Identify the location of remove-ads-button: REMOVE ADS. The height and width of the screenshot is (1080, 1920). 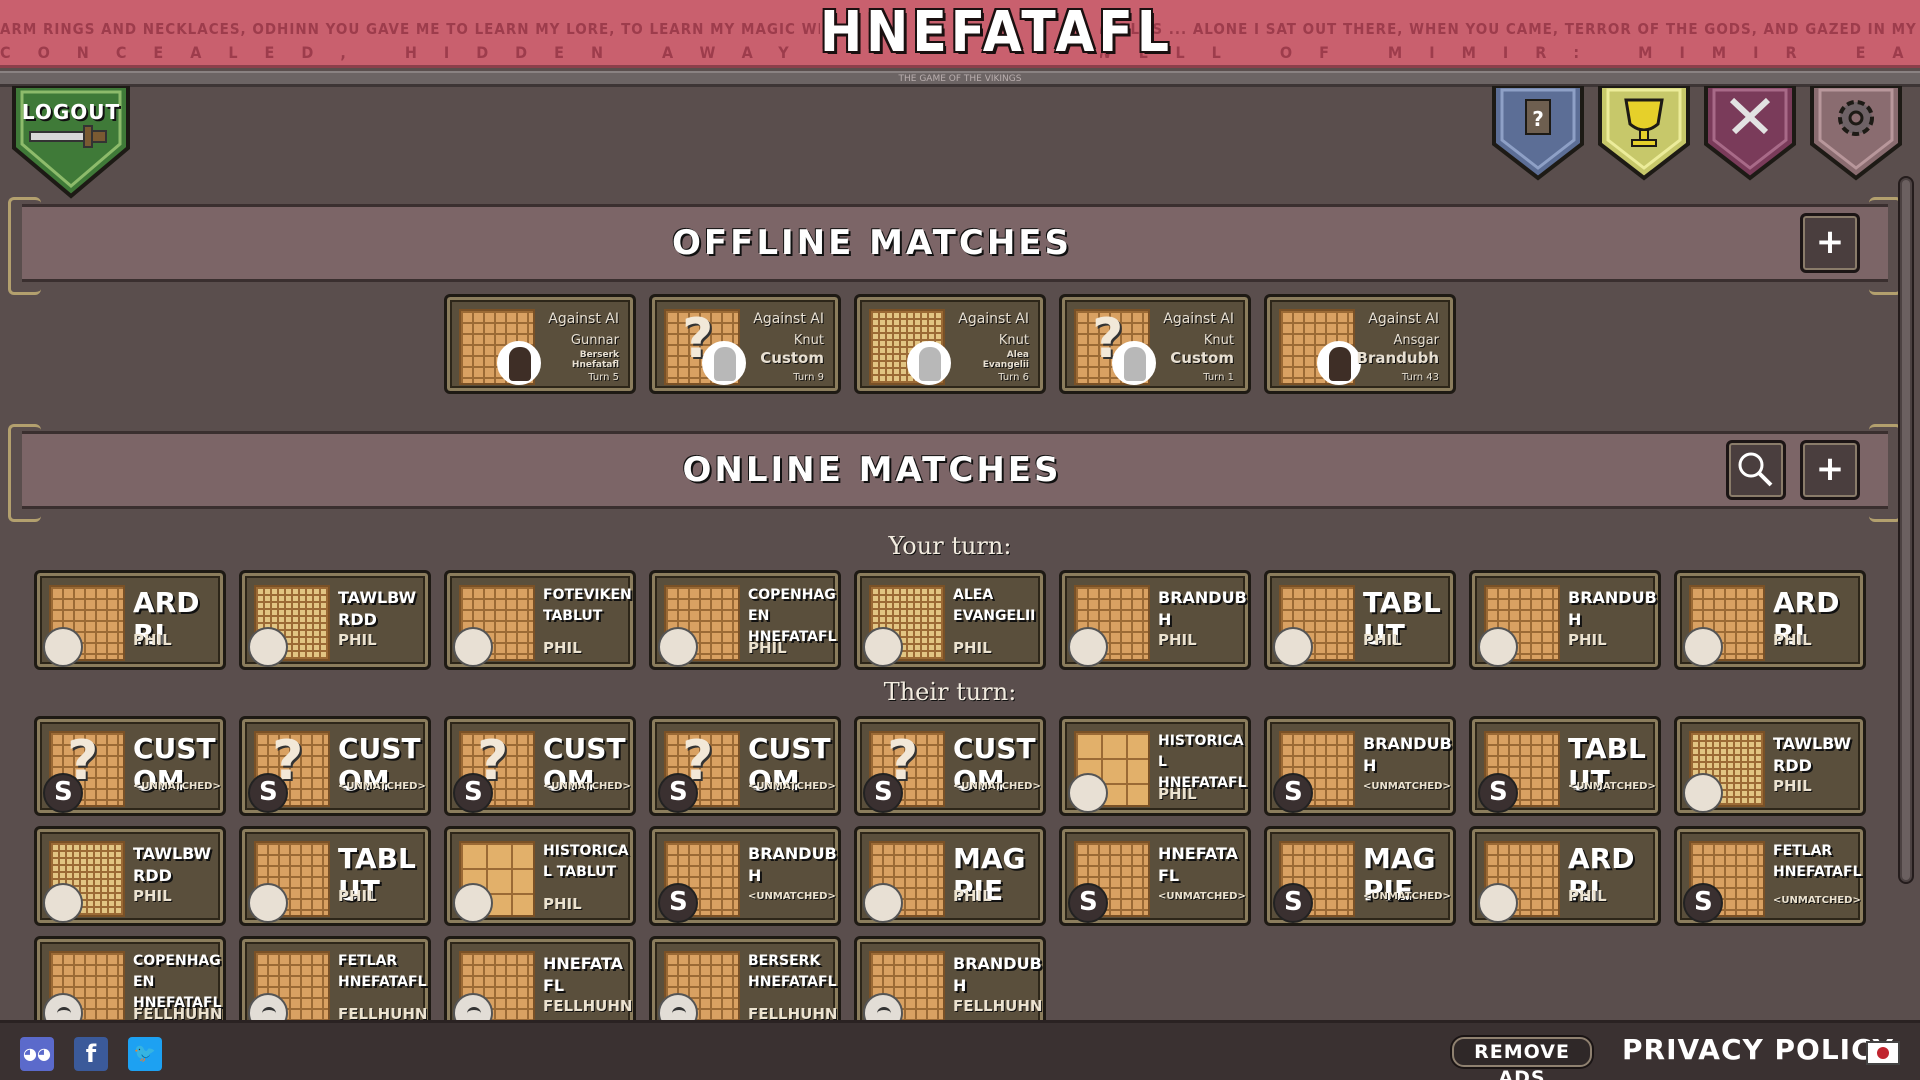
(1522, 1058).